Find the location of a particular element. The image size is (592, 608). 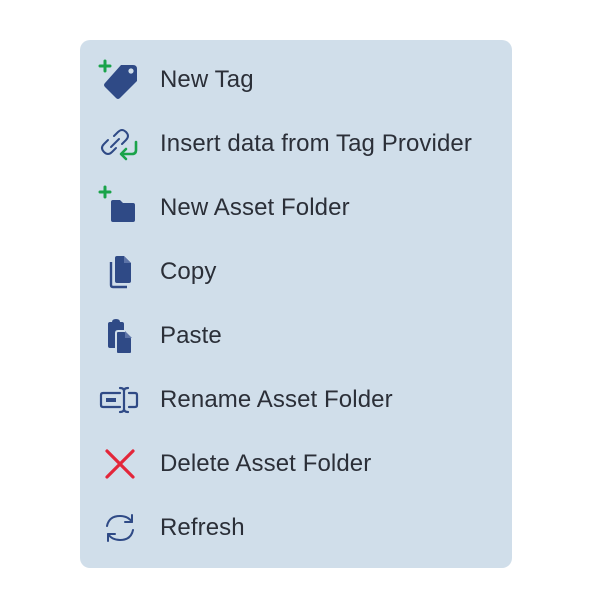

menu-item-label: New Asset Folder is located at coordinates (255, 207).